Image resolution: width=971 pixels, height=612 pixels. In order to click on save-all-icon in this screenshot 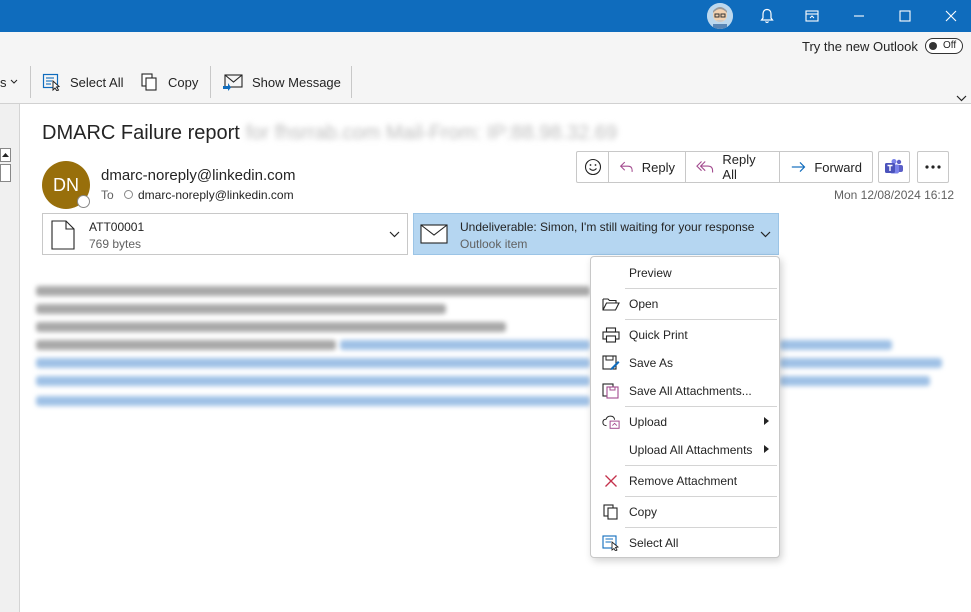, I will do `click(611, 391)`.